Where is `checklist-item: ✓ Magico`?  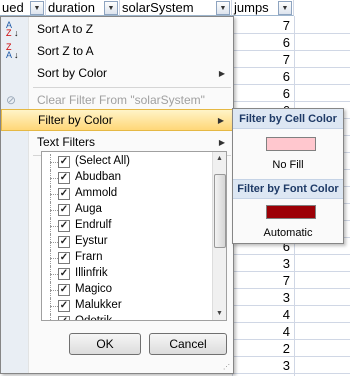
checklist-item: ✓ Magico is located at coordinates (127, 290).